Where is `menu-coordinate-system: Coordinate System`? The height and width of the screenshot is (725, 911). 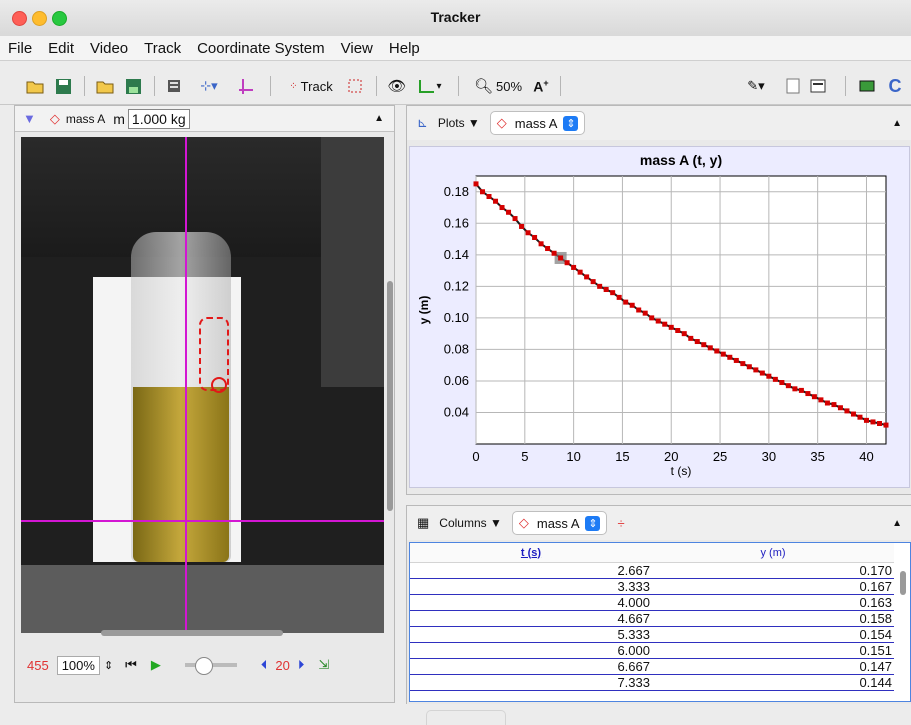
menu-coordinate-system: Coordinate System is located at coordinates (261, 48).